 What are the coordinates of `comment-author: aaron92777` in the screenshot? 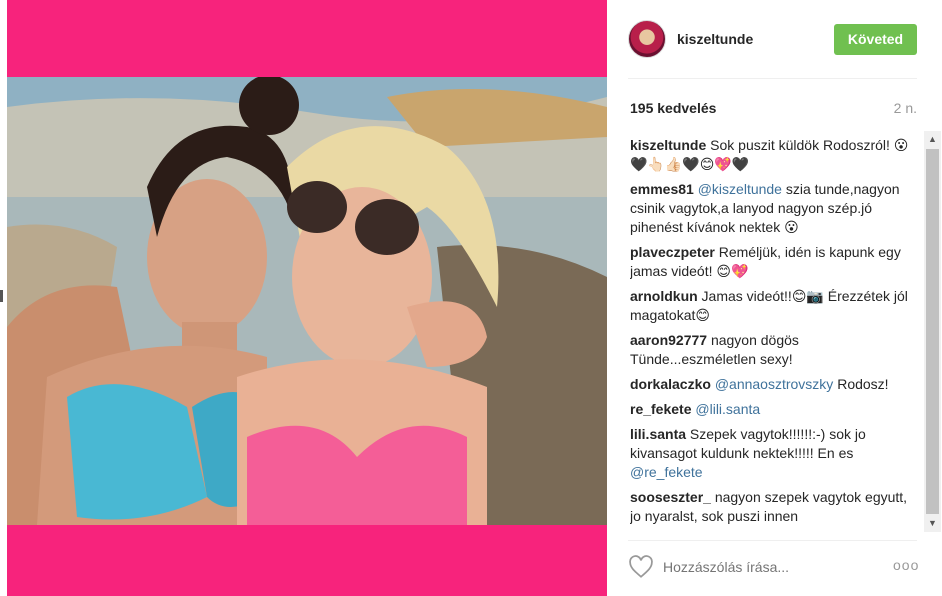 It's located at (668, 340).